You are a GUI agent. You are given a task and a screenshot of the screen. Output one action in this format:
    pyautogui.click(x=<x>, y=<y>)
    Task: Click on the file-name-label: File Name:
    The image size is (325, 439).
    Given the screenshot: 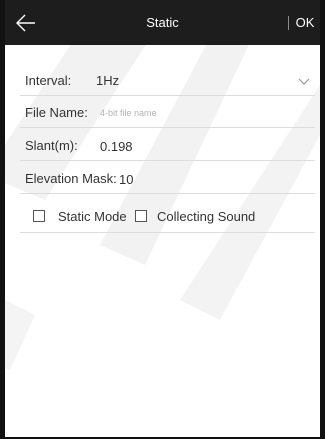 What is the action you would take?
    pyautogui.click(x=56, y=112)
    